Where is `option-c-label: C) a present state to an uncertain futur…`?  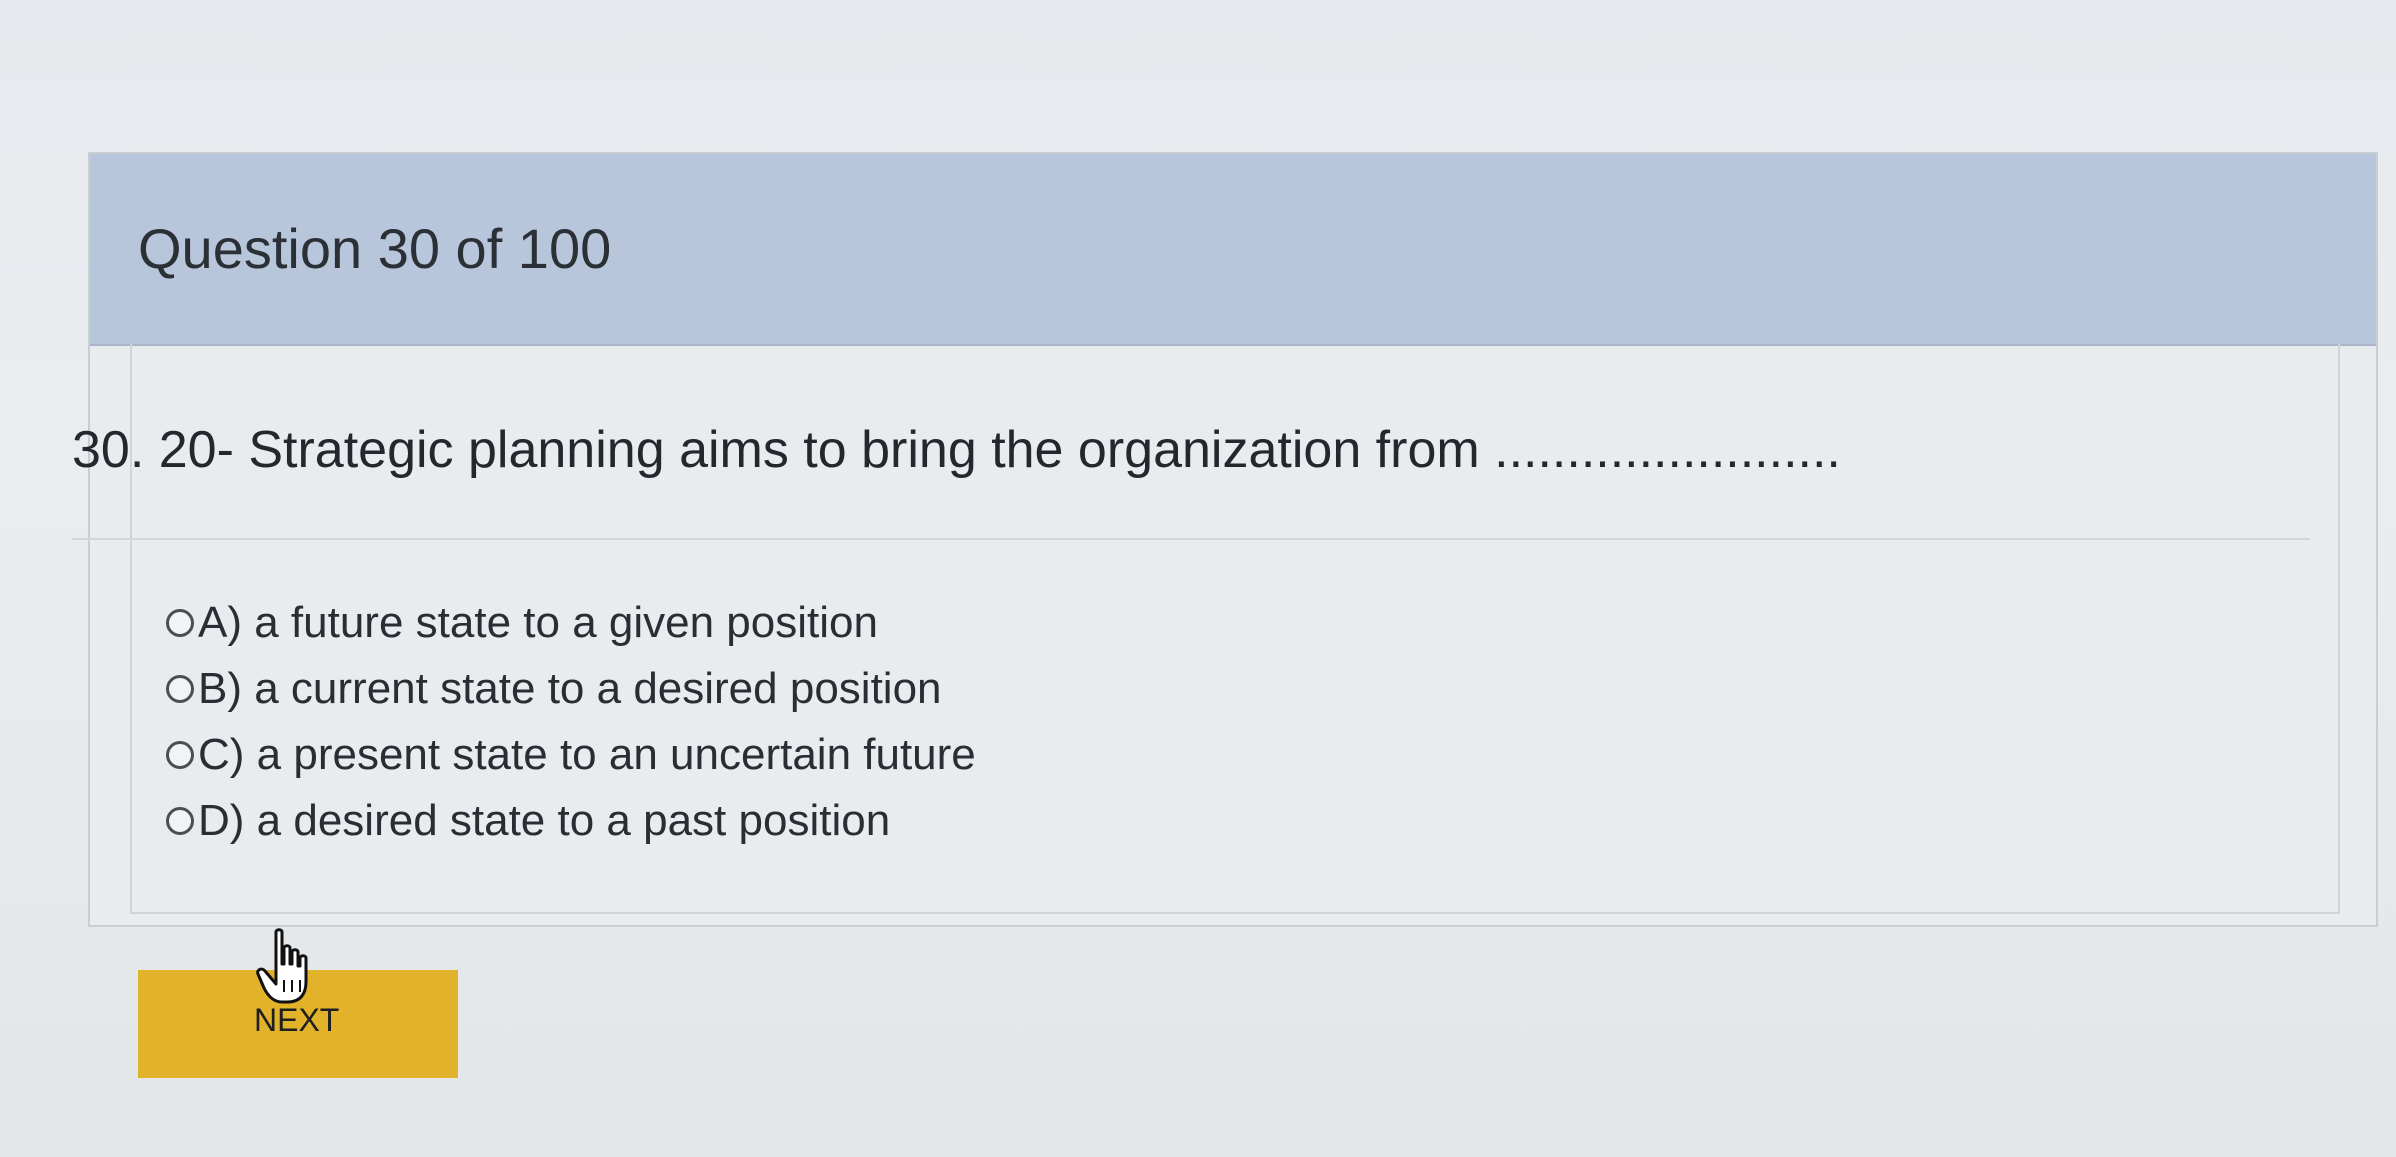
option-c-label: C) a present state to an uncertain futur… is located at coordinates (587, 755).